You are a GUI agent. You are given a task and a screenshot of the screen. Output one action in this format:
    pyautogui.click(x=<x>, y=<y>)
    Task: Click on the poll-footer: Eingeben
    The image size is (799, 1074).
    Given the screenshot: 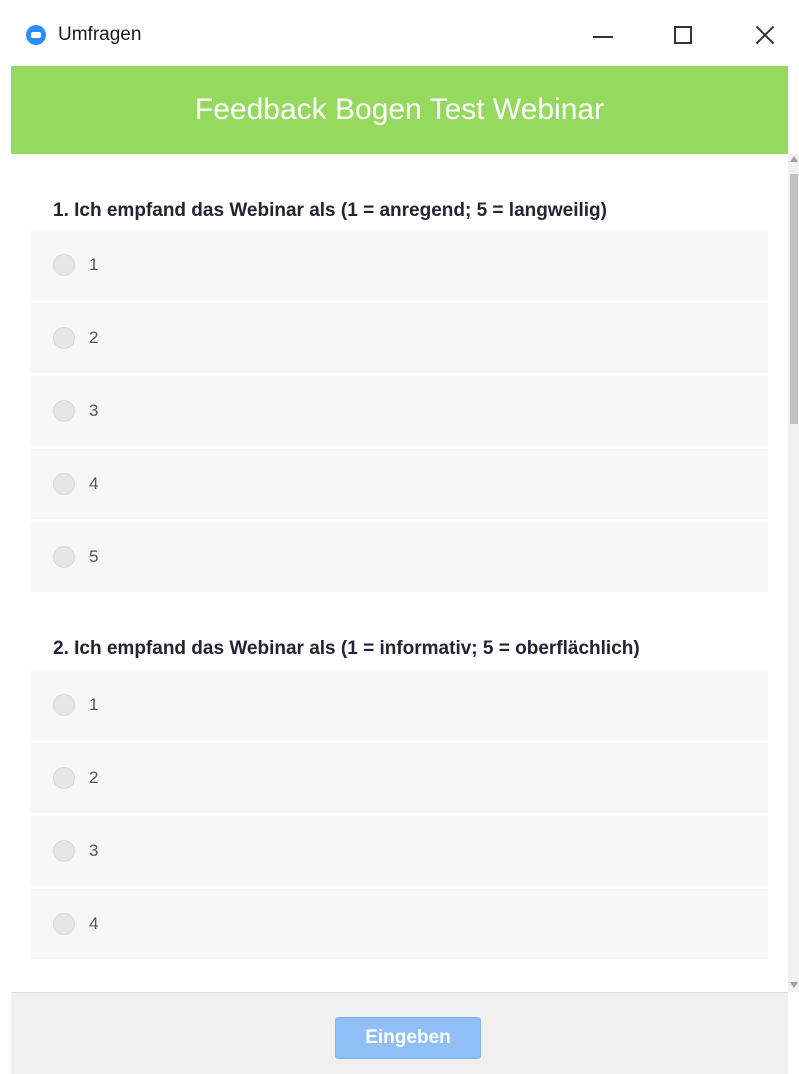 What is the action you would take?
    pyautogui.click(x=399, y=1033)
    